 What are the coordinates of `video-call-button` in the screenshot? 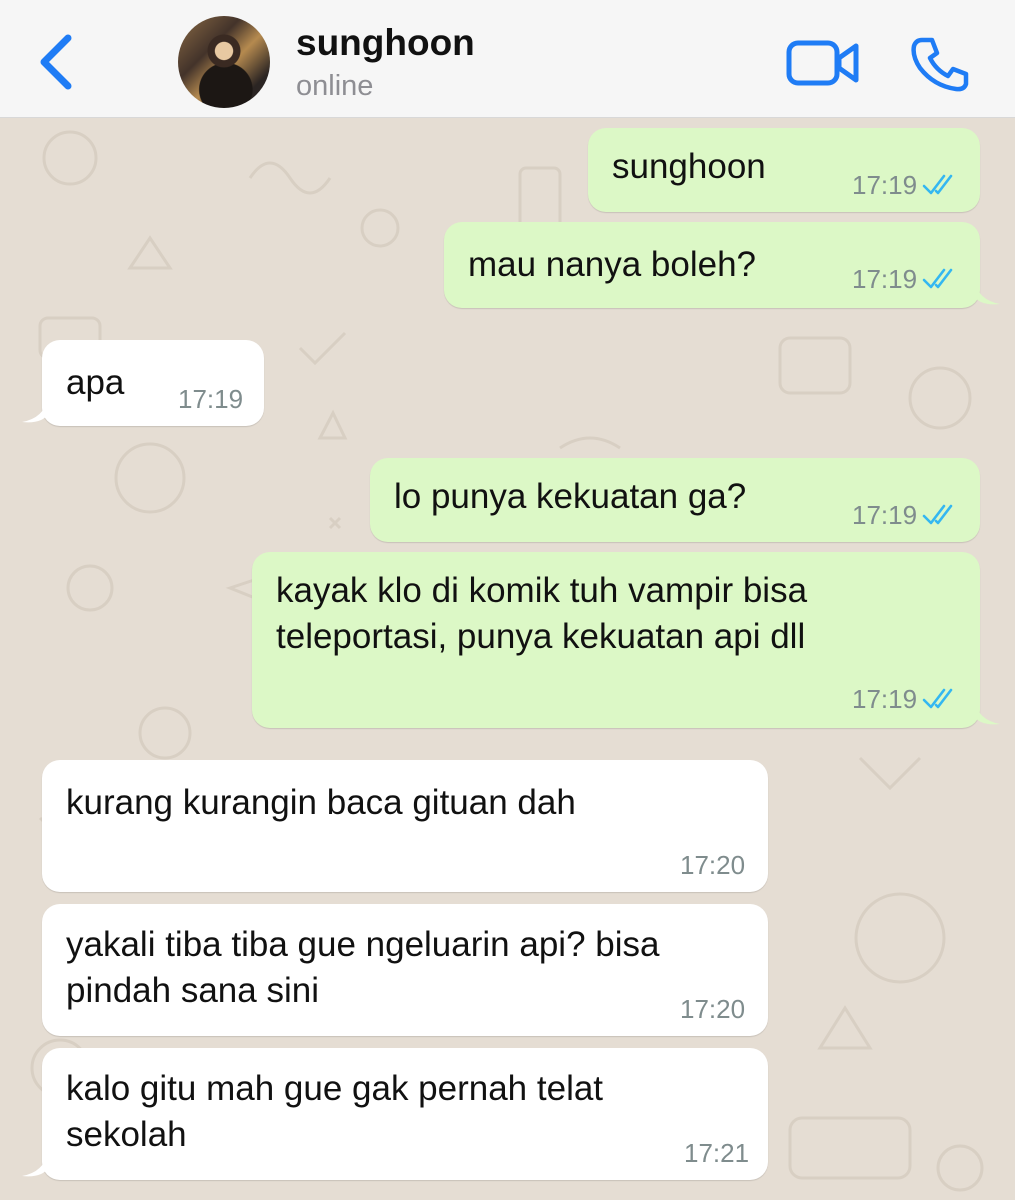 It's located at (823, 63).